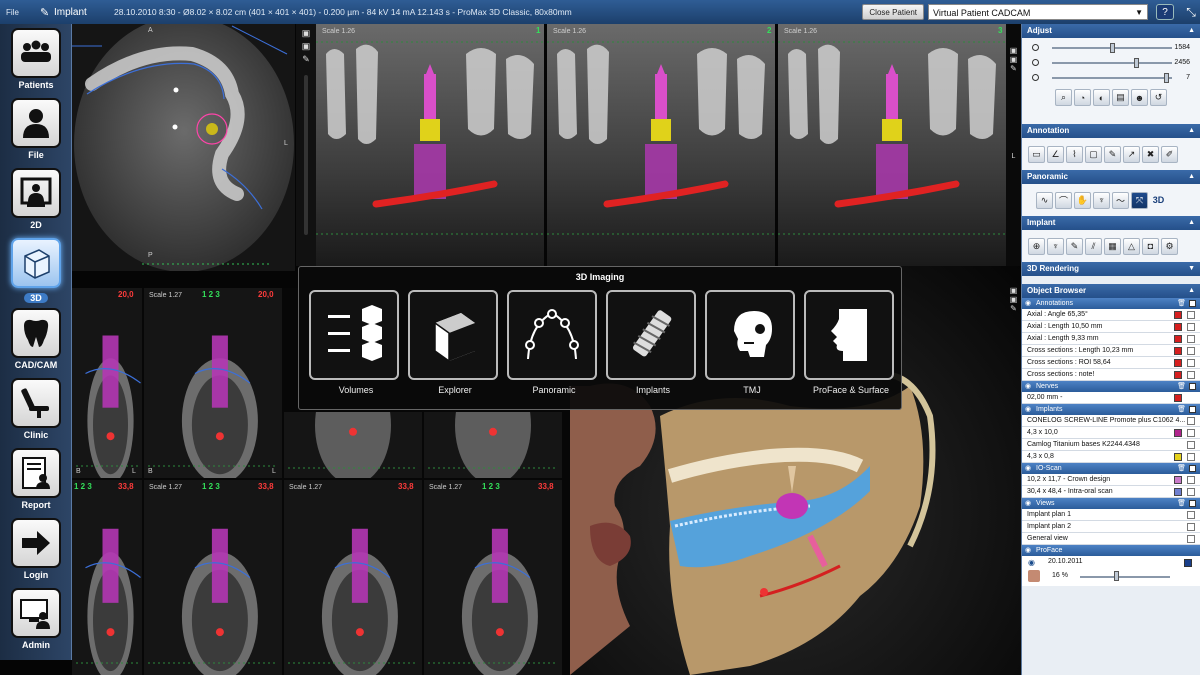 The width and height of the screenshot is (1200, 675). Describe the element at coordinates (1111, 457) in the screenshot. I see `implant-row: 4,3 x 0,8` at that location.